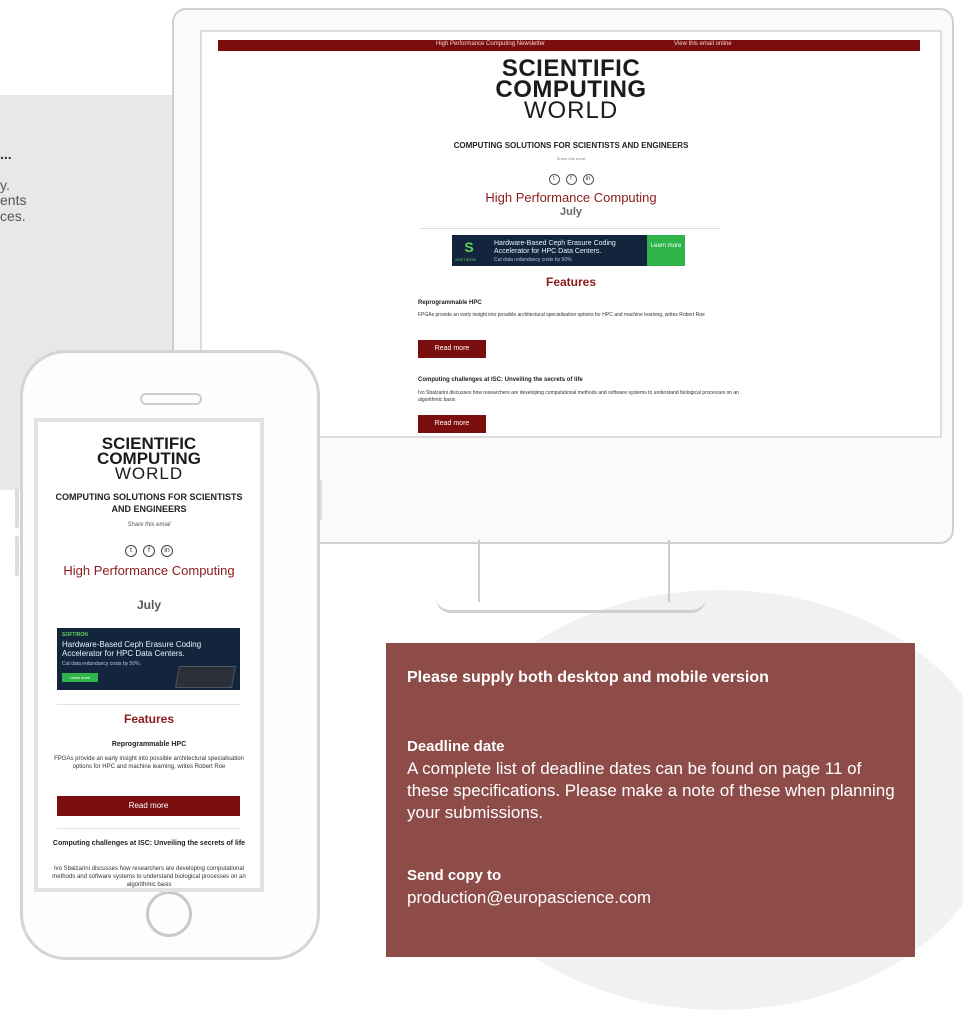 This screenshot has width=963, height=1010. Describe the element at coordinates (205, 677) in the screenshot. I see `server-image` at that location.